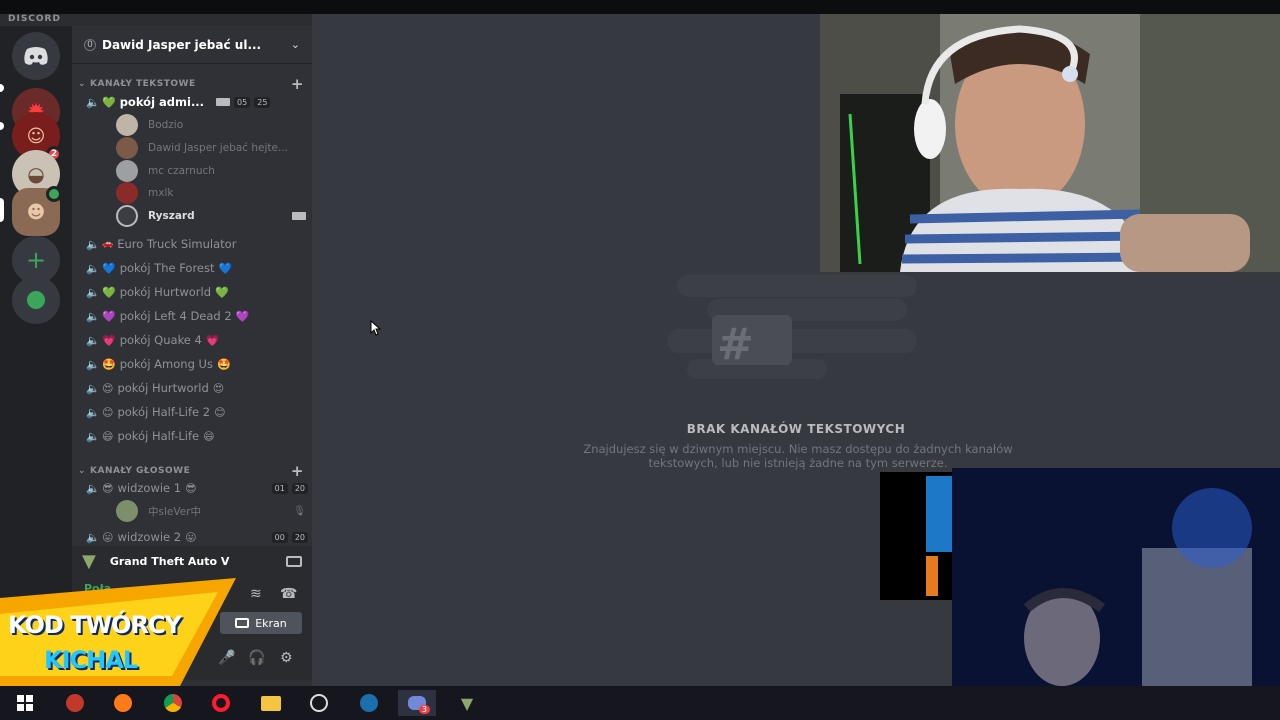 This screenshot has height=720, width=1280. Describe the element at coordinates (932, 576) in the screenshot. I see `preview-orange-bar` at that location.